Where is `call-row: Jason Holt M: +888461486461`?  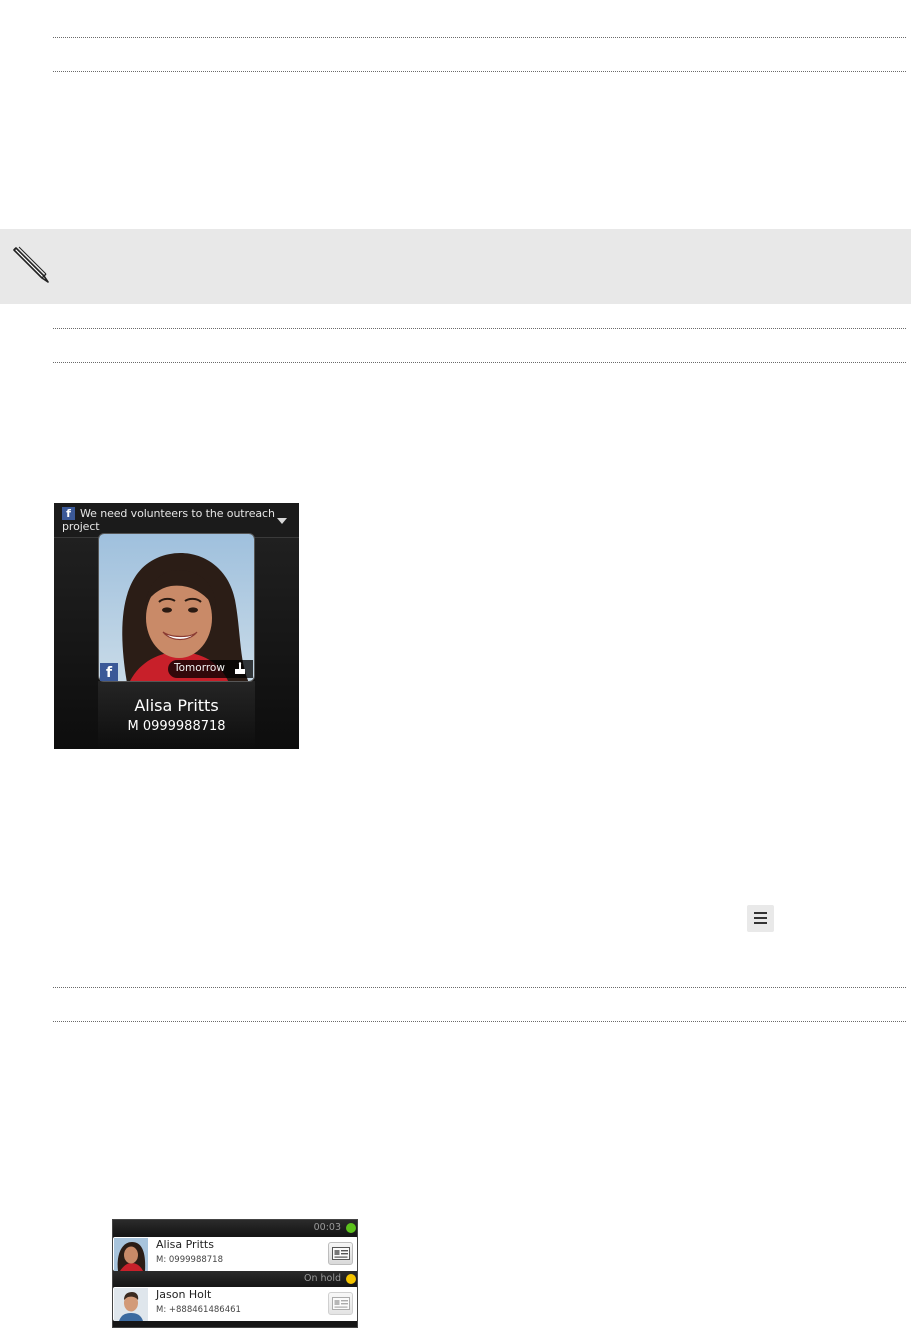 call-row: Jason Holt M: +888461486461 is located at coordinates (235, 1304).